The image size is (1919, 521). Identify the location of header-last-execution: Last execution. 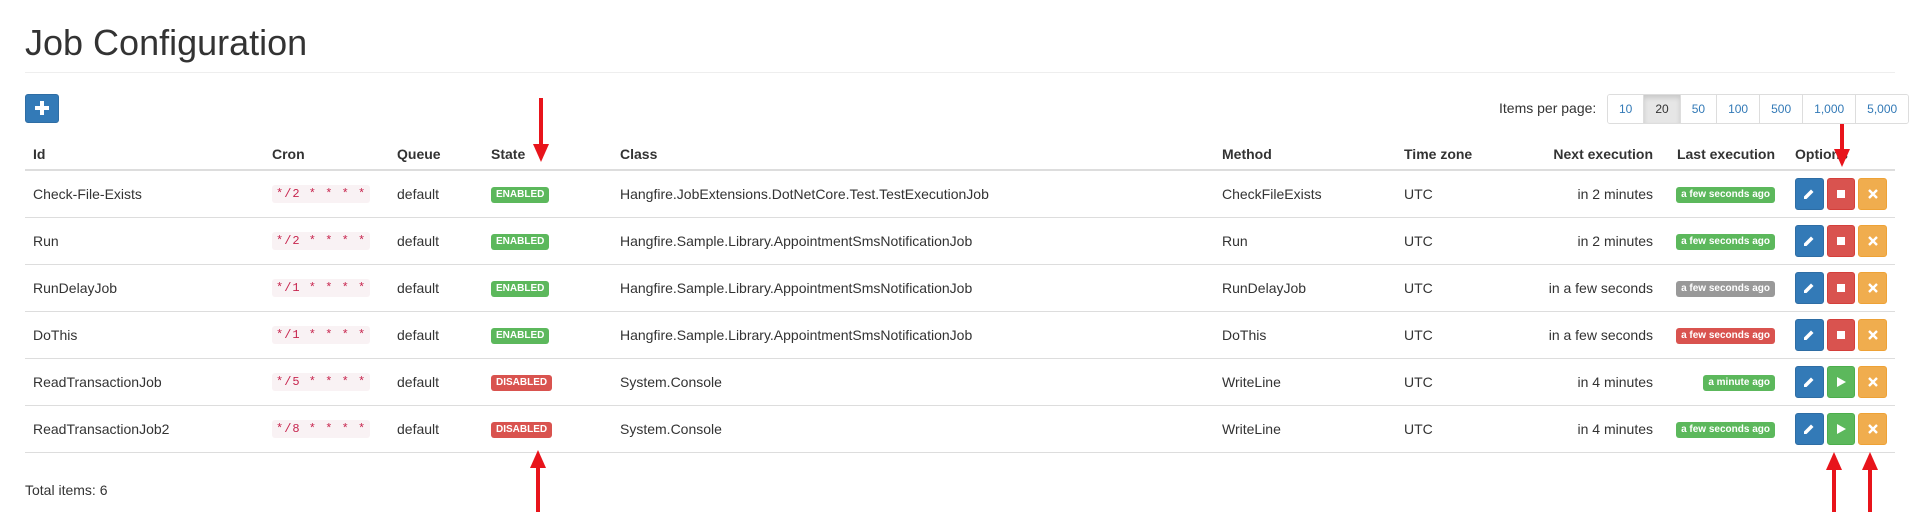
(1722, 155).